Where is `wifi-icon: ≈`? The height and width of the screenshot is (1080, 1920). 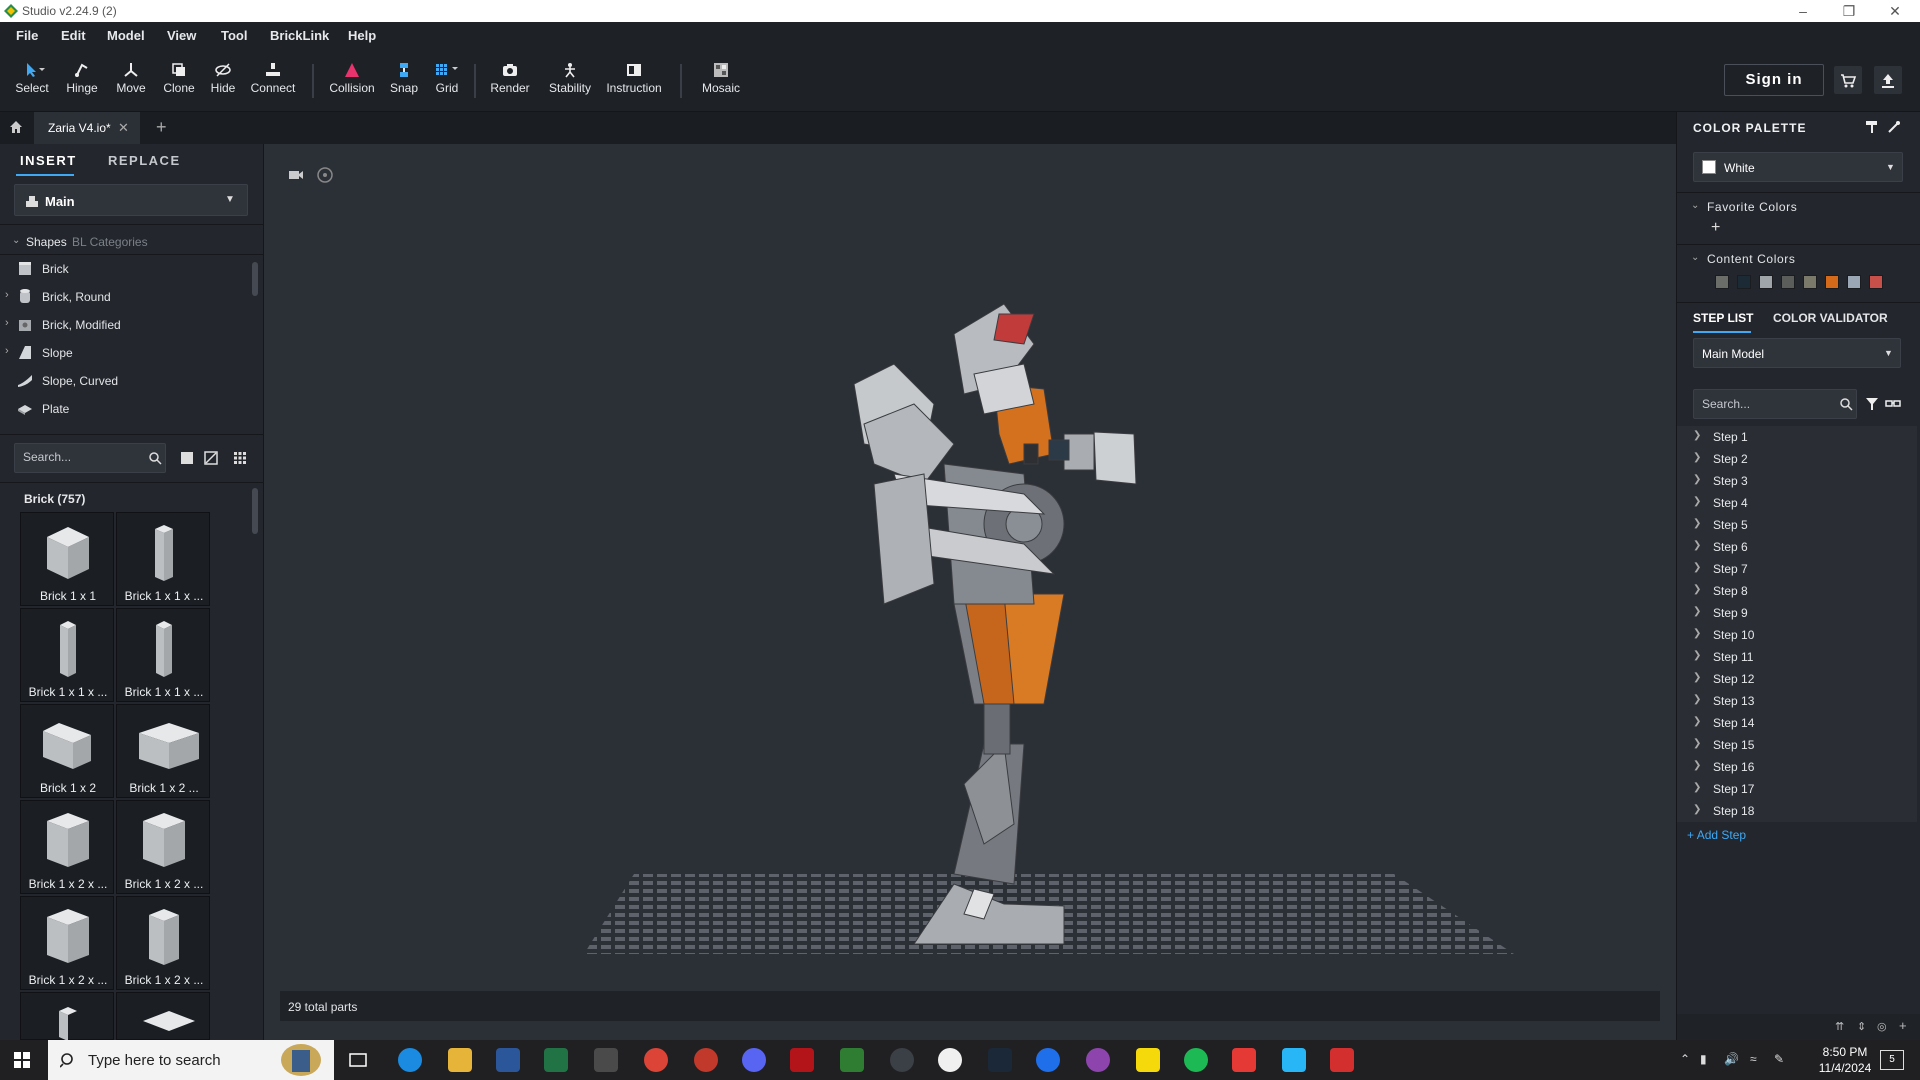
wifi-icon: ≈ is located at coordinates (1753, 1059).